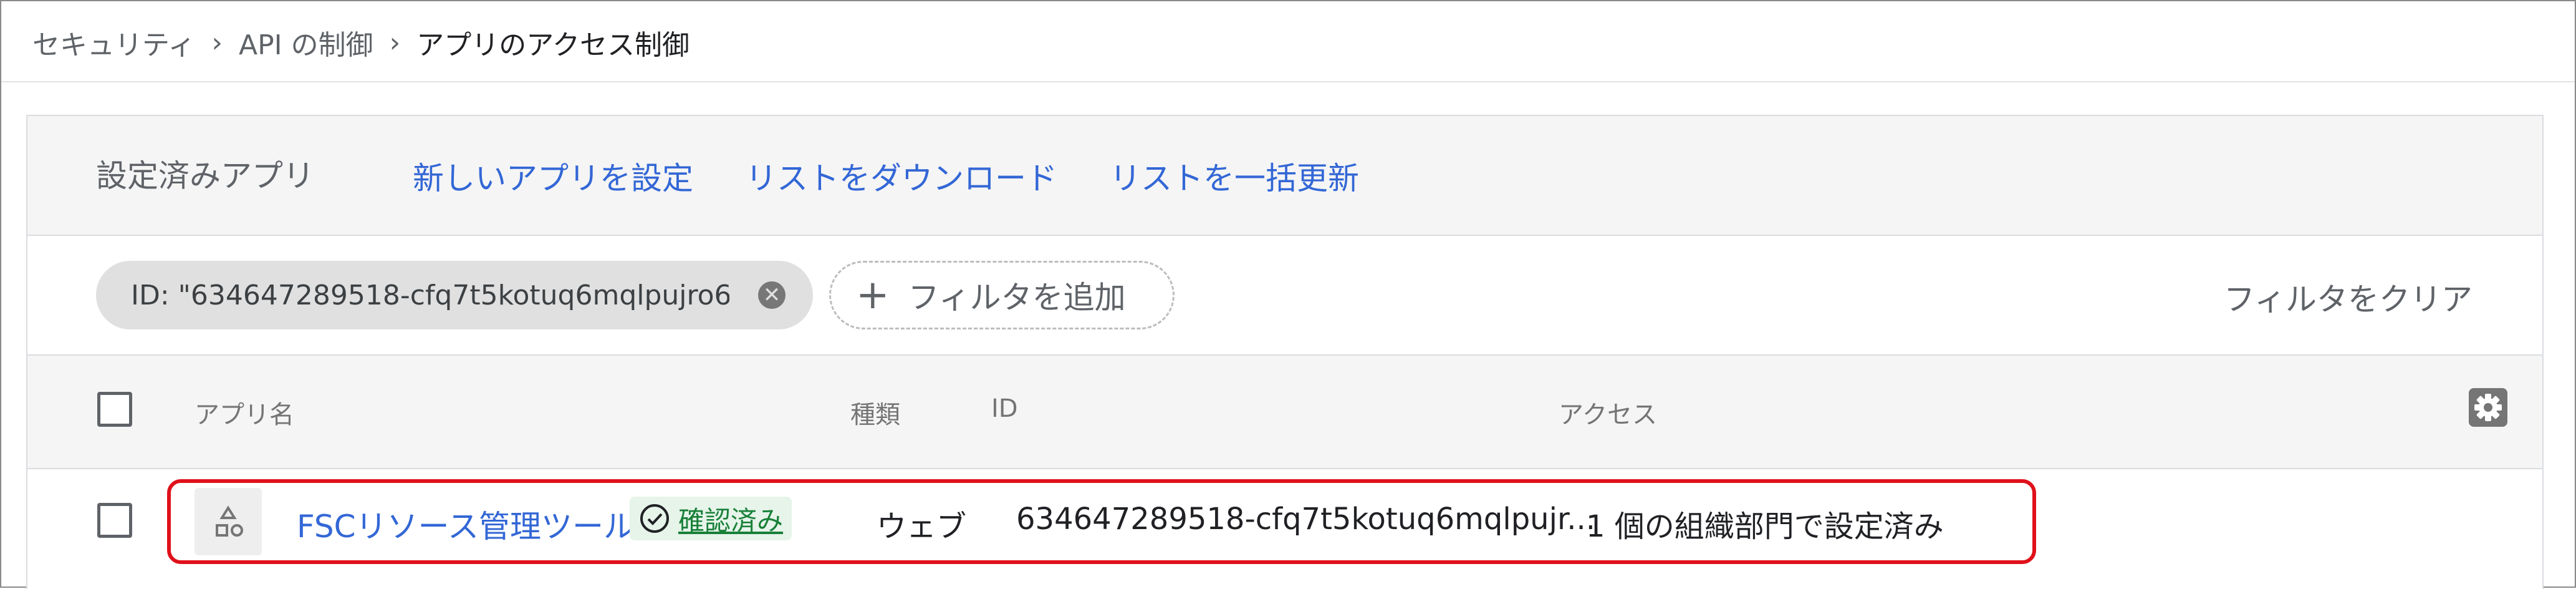 Image resolution: width=2576 pixels, height=589 pixels. Describe the element at coordinates (205, 176) in the screenshot. I see `card-title: 設定済みアプリ` at that location.